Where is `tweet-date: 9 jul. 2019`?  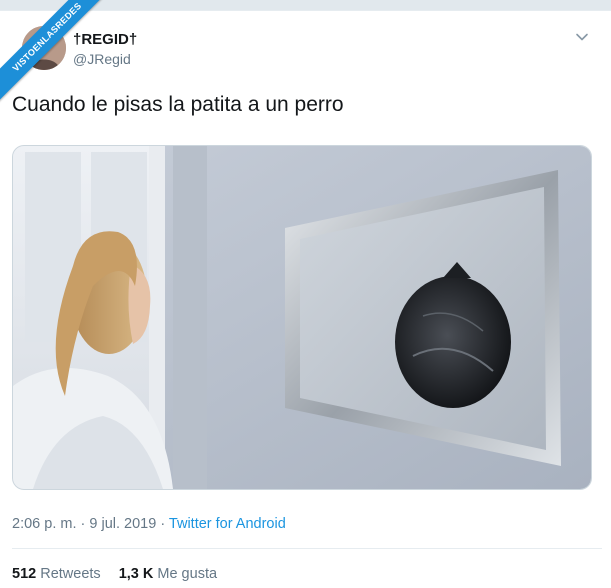 tweet-date: 9 jul. 2019 is located at coordinates (122, 524).